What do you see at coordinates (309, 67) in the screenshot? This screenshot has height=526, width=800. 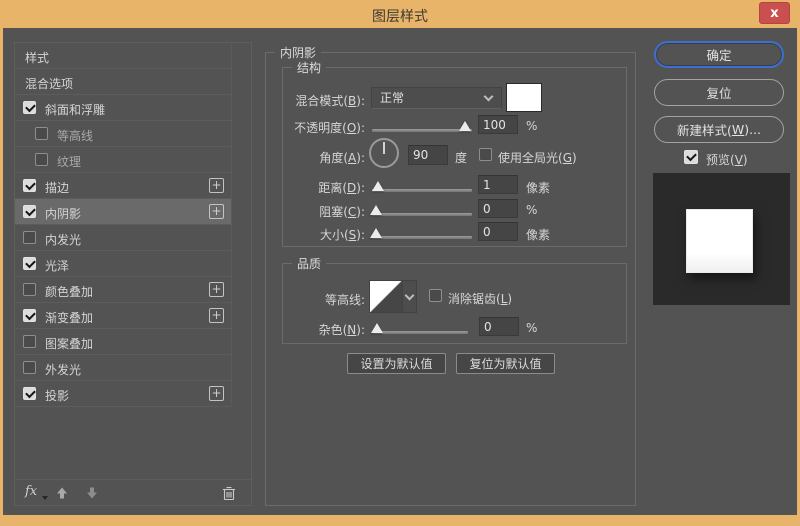 I see `structure-legend: 结构` at bounding box center [309, 67].